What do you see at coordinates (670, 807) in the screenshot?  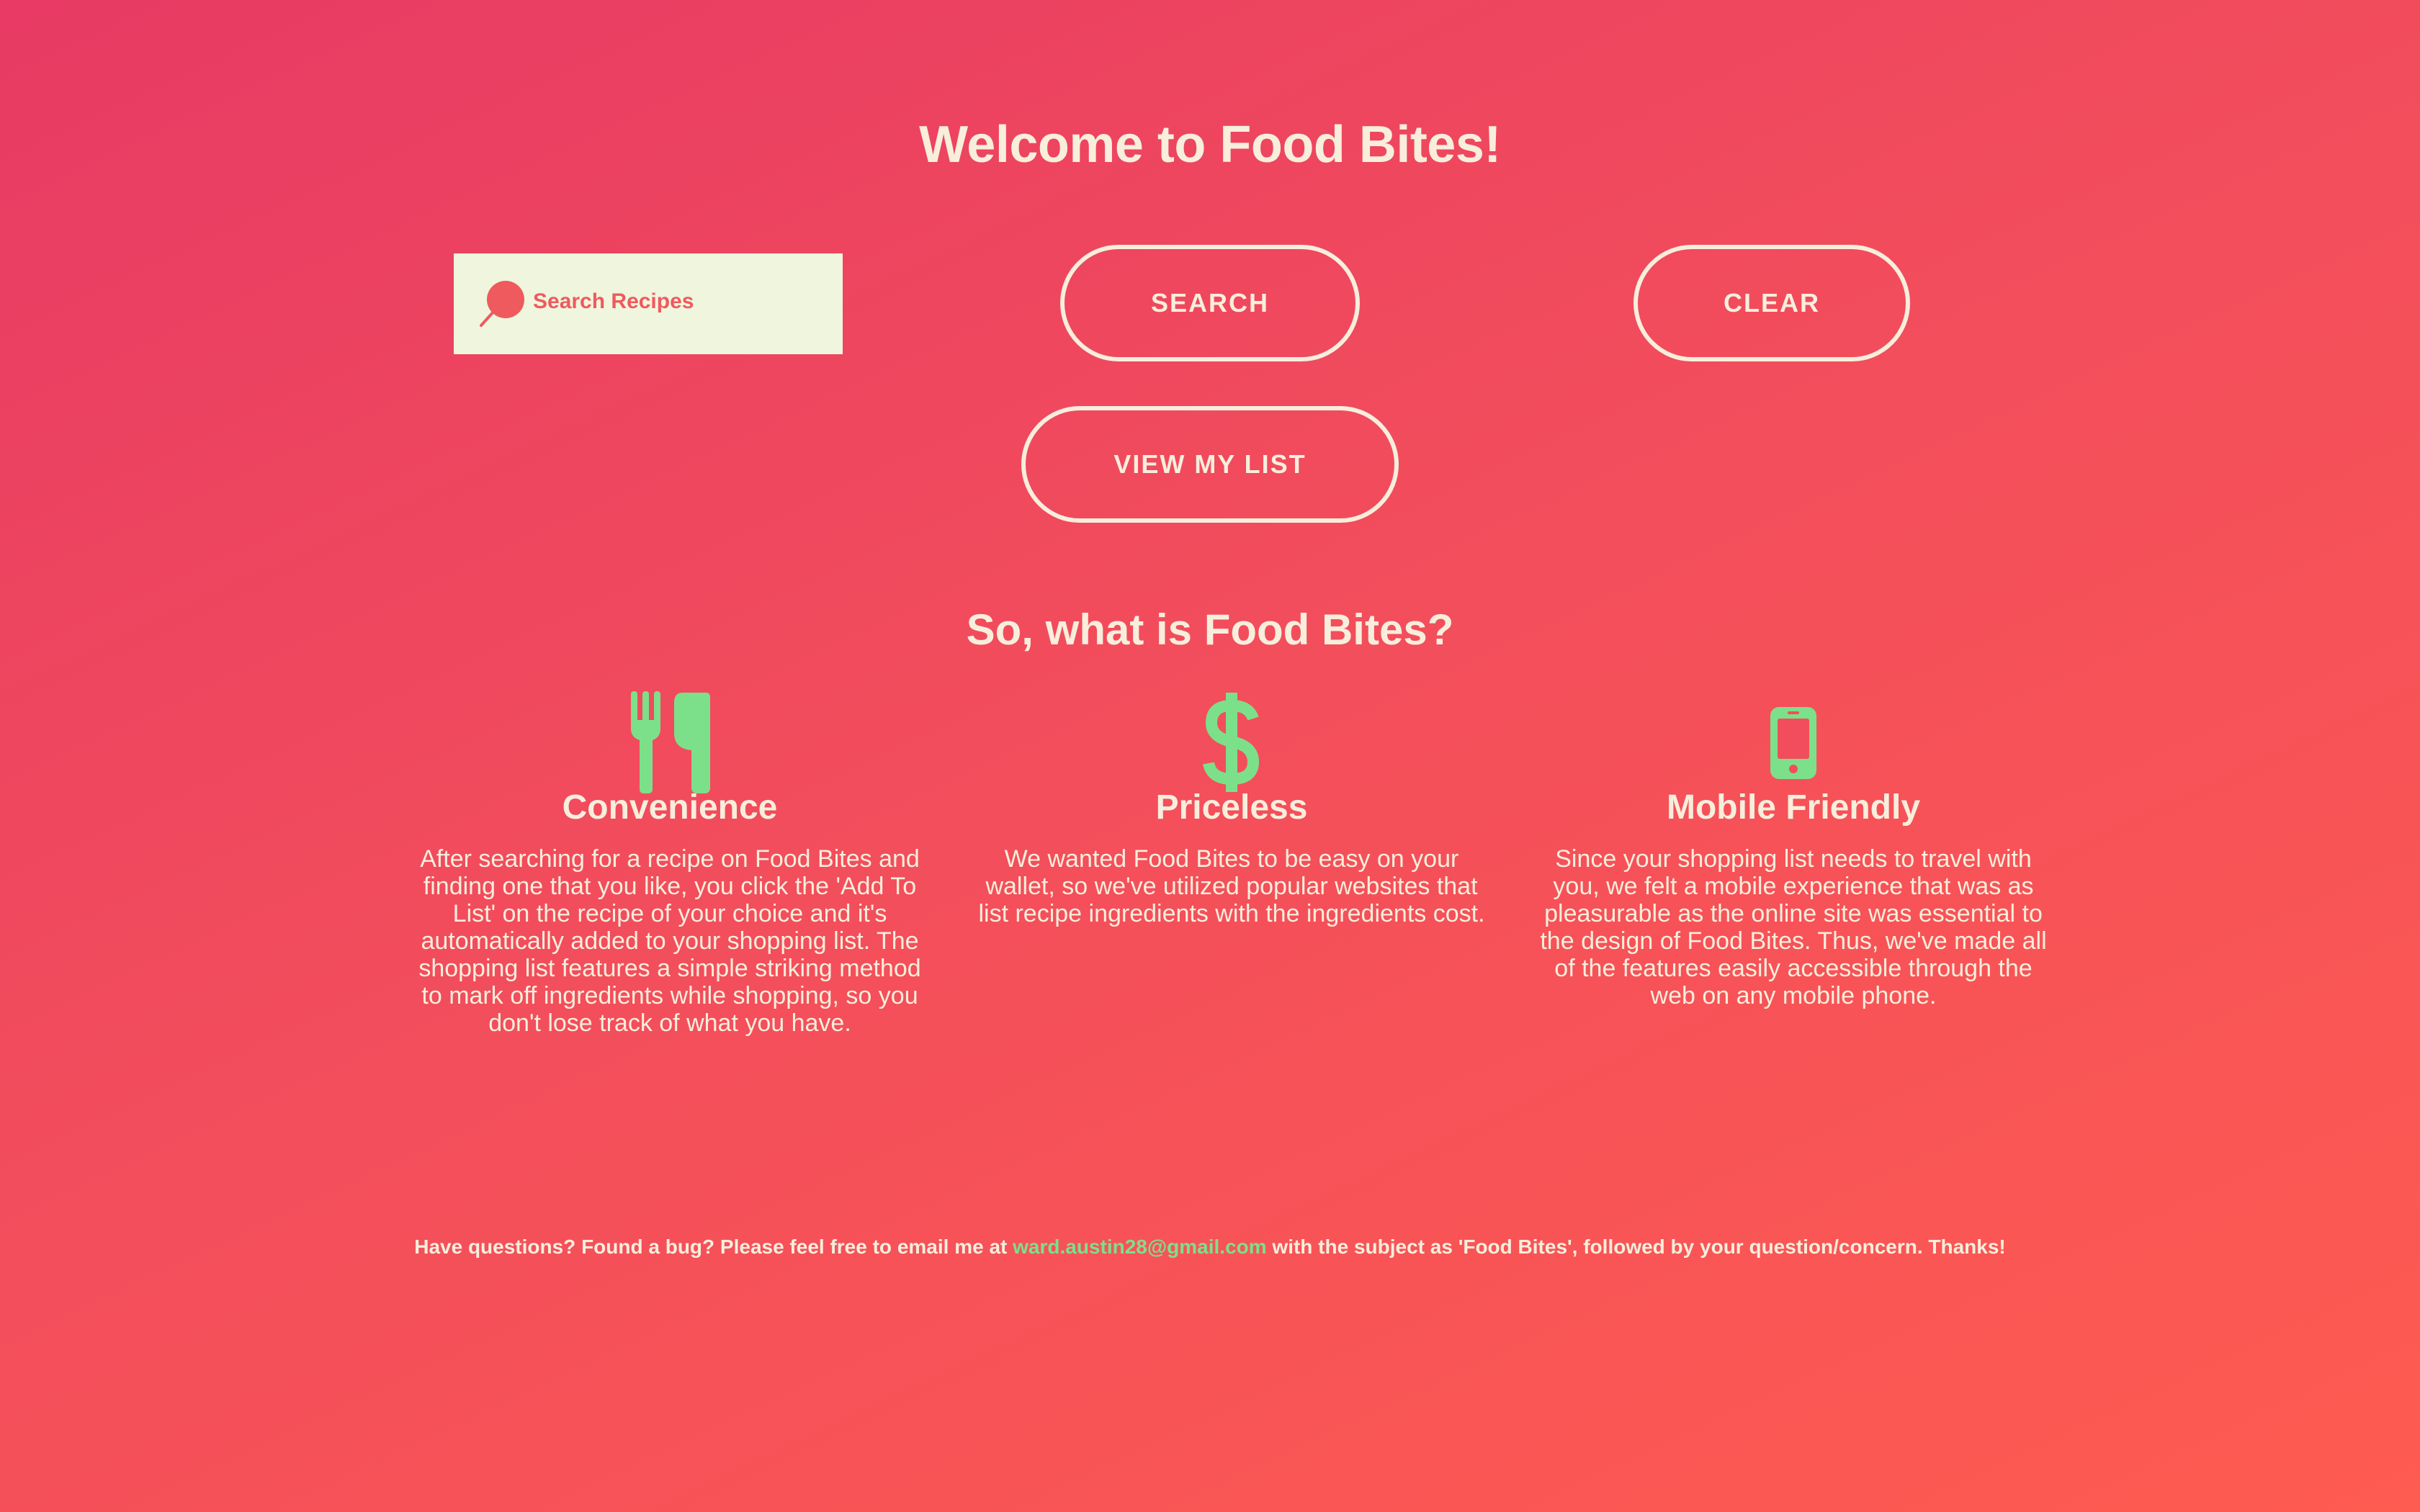 I see `feature-title: Convenience` at bounding box center [670, 807].